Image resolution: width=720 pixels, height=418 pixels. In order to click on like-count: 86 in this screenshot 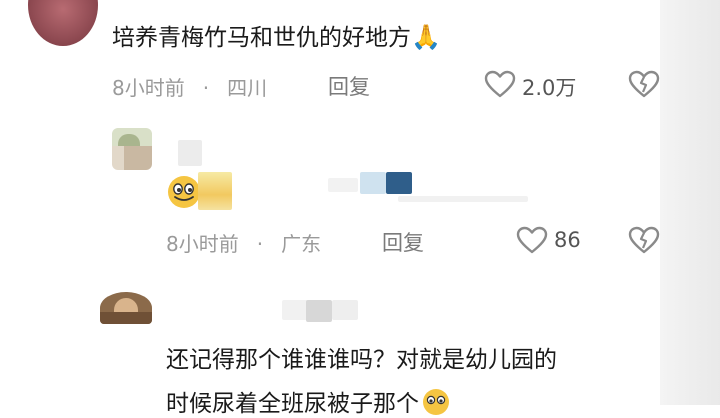, I will do `click(567, 240)`.